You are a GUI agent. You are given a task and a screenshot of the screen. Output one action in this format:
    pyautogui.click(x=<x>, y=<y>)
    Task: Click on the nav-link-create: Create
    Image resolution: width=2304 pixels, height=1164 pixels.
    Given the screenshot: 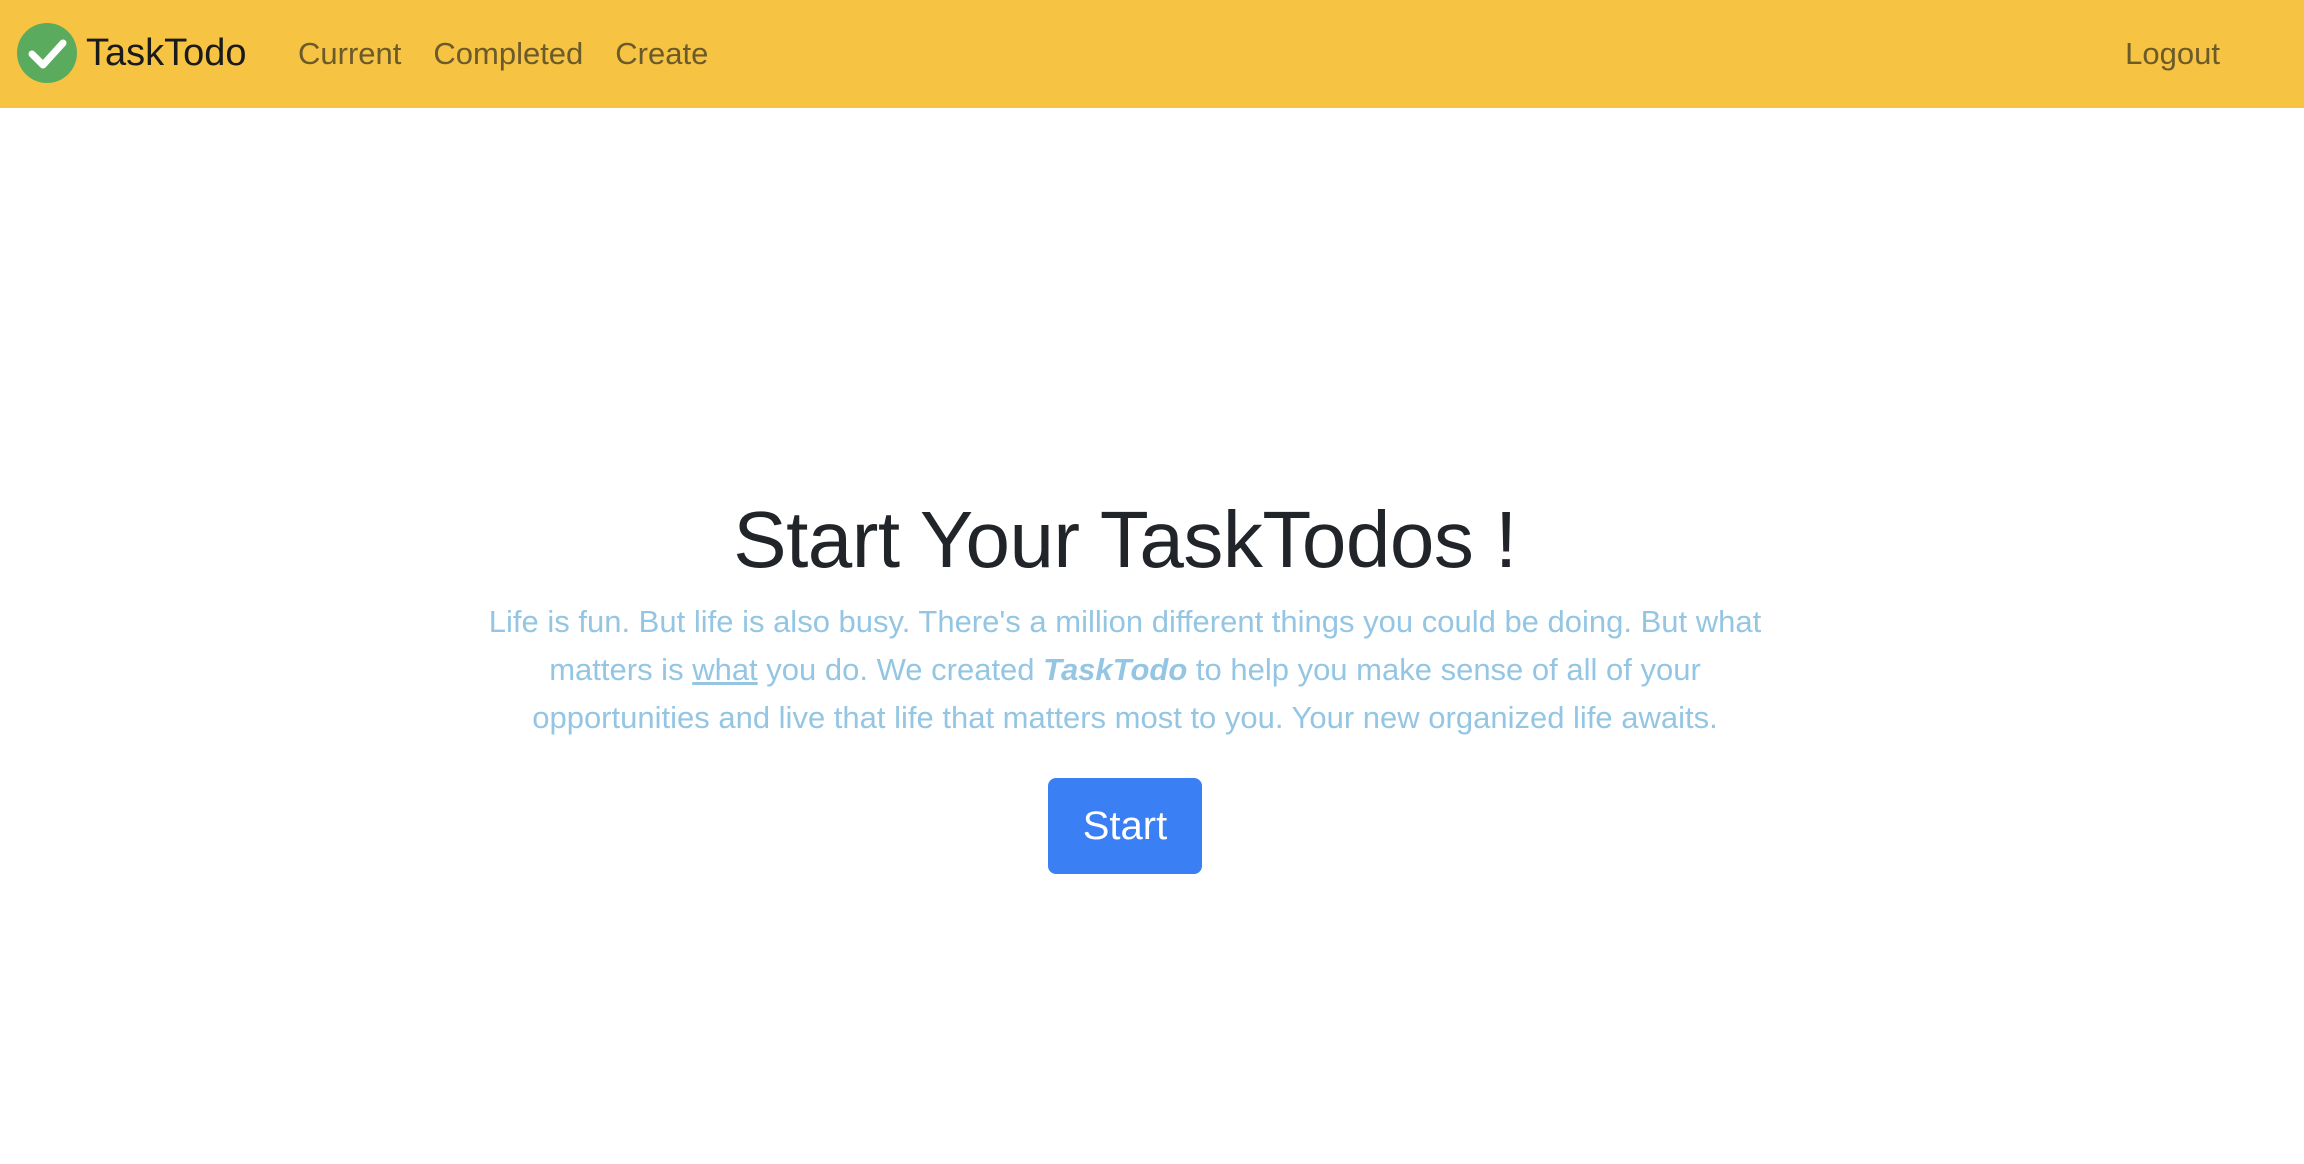 What is the action you would take?
    pyautogui.click(x=661, y=54)
    